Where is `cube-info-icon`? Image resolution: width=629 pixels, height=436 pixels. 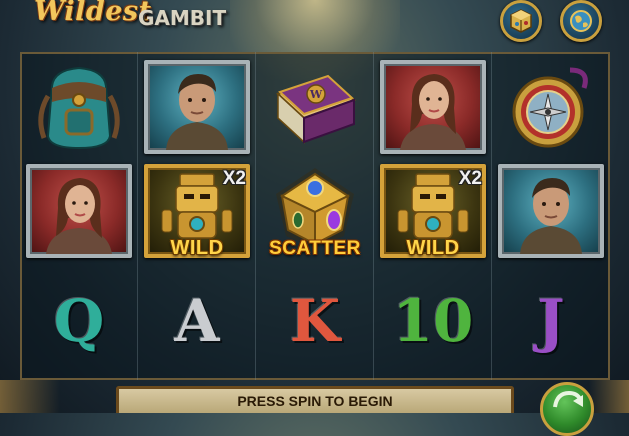
cube-info-icon is located at coordinates (521, 21).